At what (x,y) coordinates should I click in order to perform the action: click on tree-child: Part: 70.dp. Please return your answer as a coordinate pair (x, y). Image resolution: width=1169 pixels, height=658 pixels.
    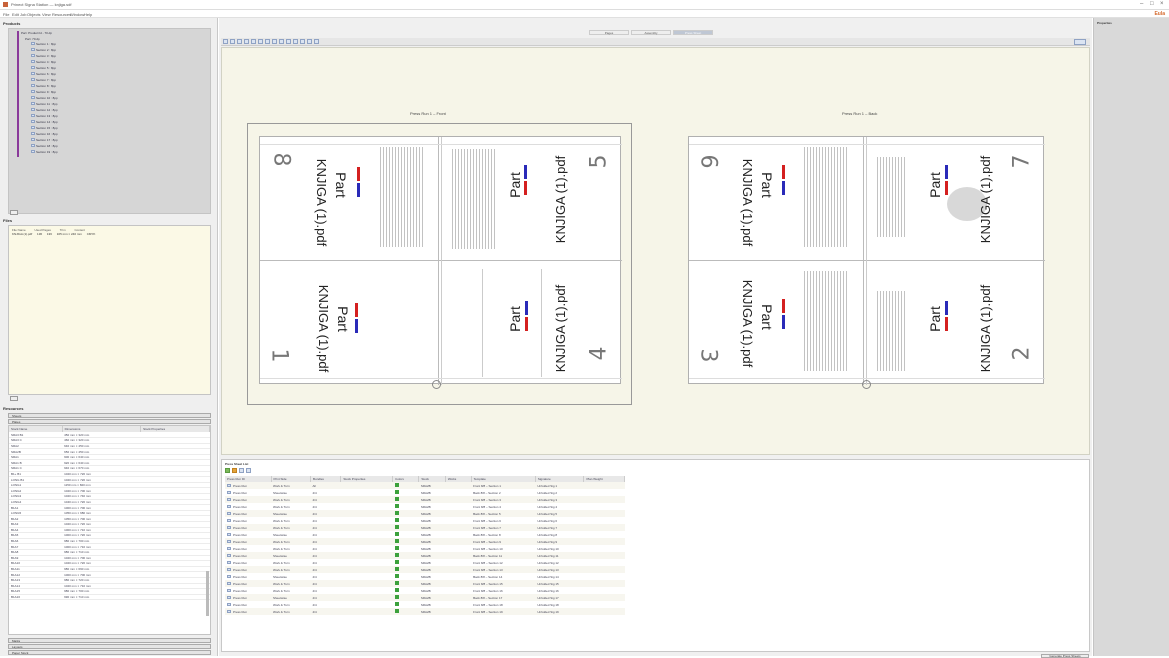
    Looking at the image, I should click on (32, 39).